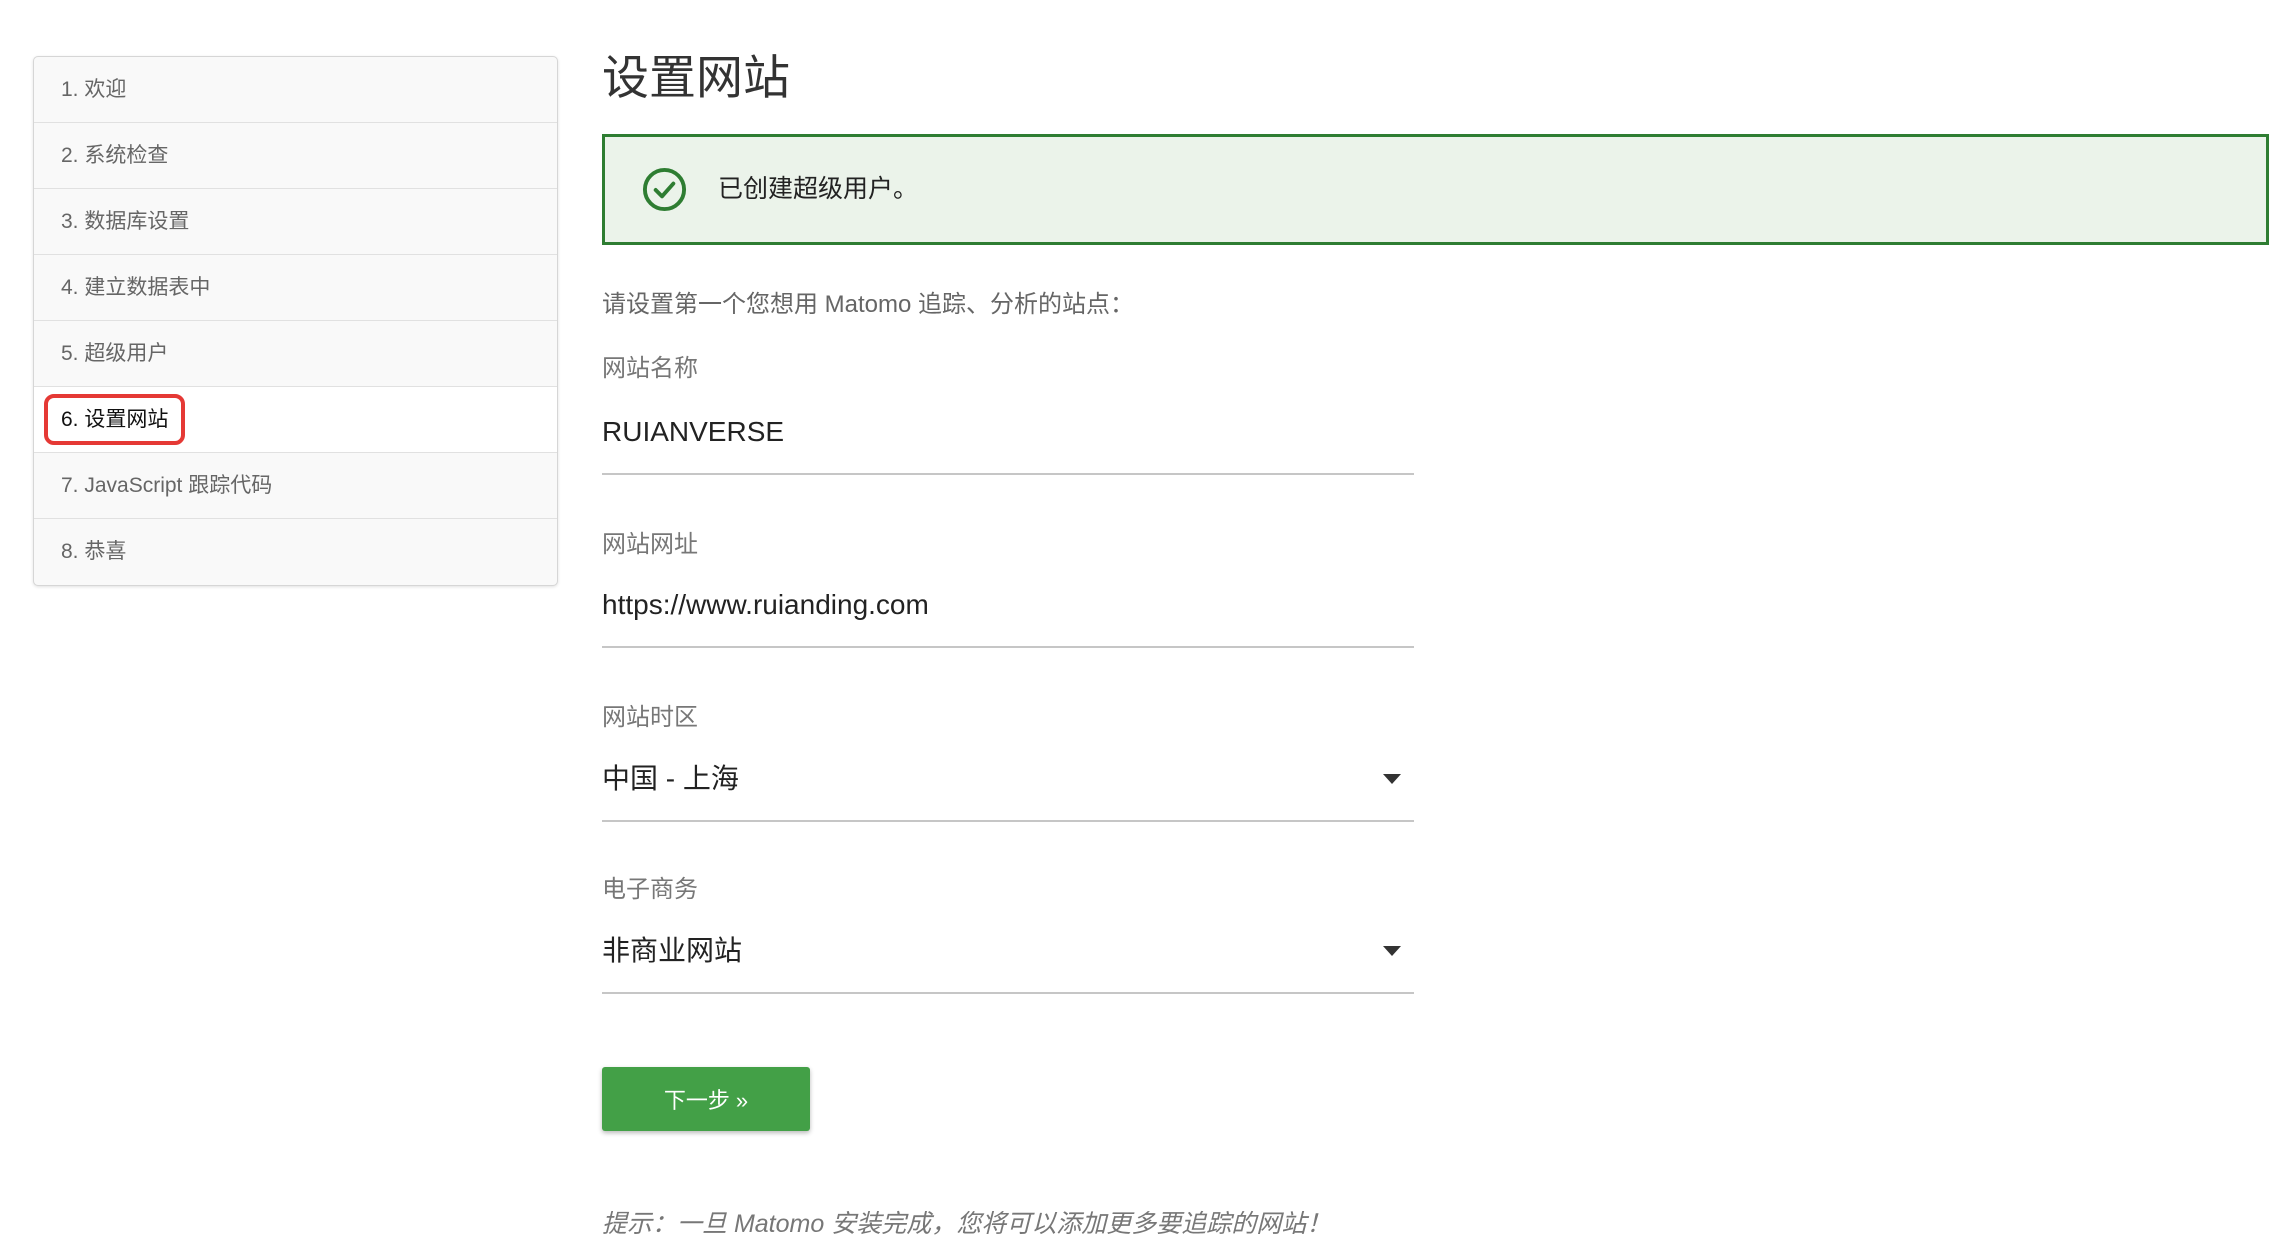 The height and width of the screenshot is (1258, 2294). Describe the element at coordinates (1435, 189) in the screenshot. I see `success-notification: 已创建超级用户。` at that location.